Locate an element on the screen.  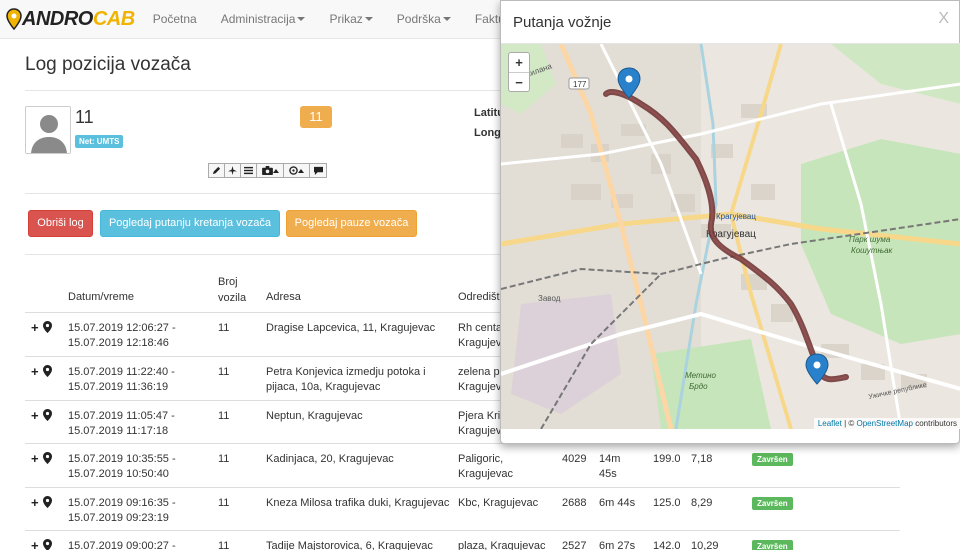
park-label: Парк шума is located at coordinates (870, 239).